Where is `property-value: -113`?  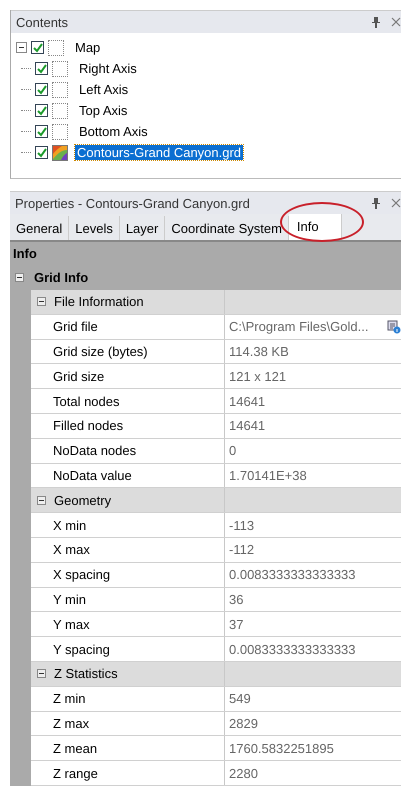
property-value: -113 is located at coordinates (242, 525).